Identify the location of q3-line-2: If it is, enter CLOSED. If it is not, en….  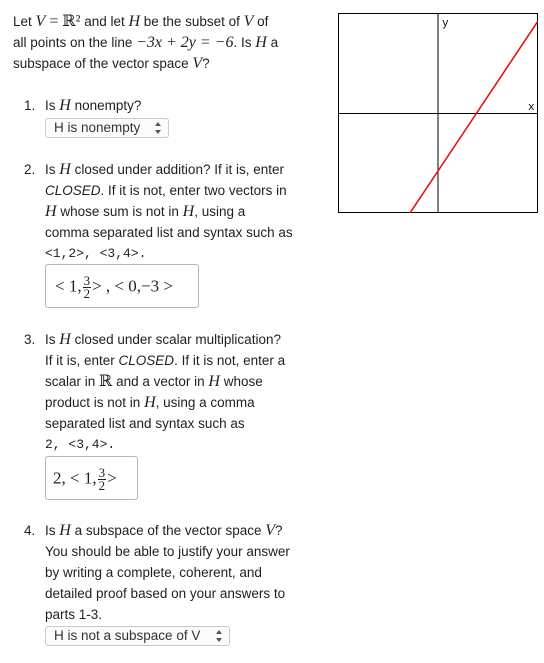
(165, 361).